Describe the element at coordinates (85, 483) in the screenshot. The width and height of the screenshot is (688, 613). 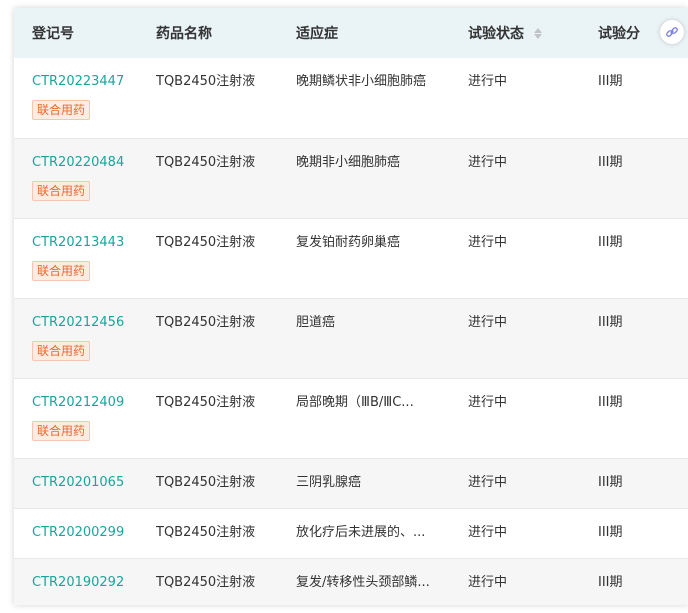
I see `registration-link: CTR20201065` at that location.